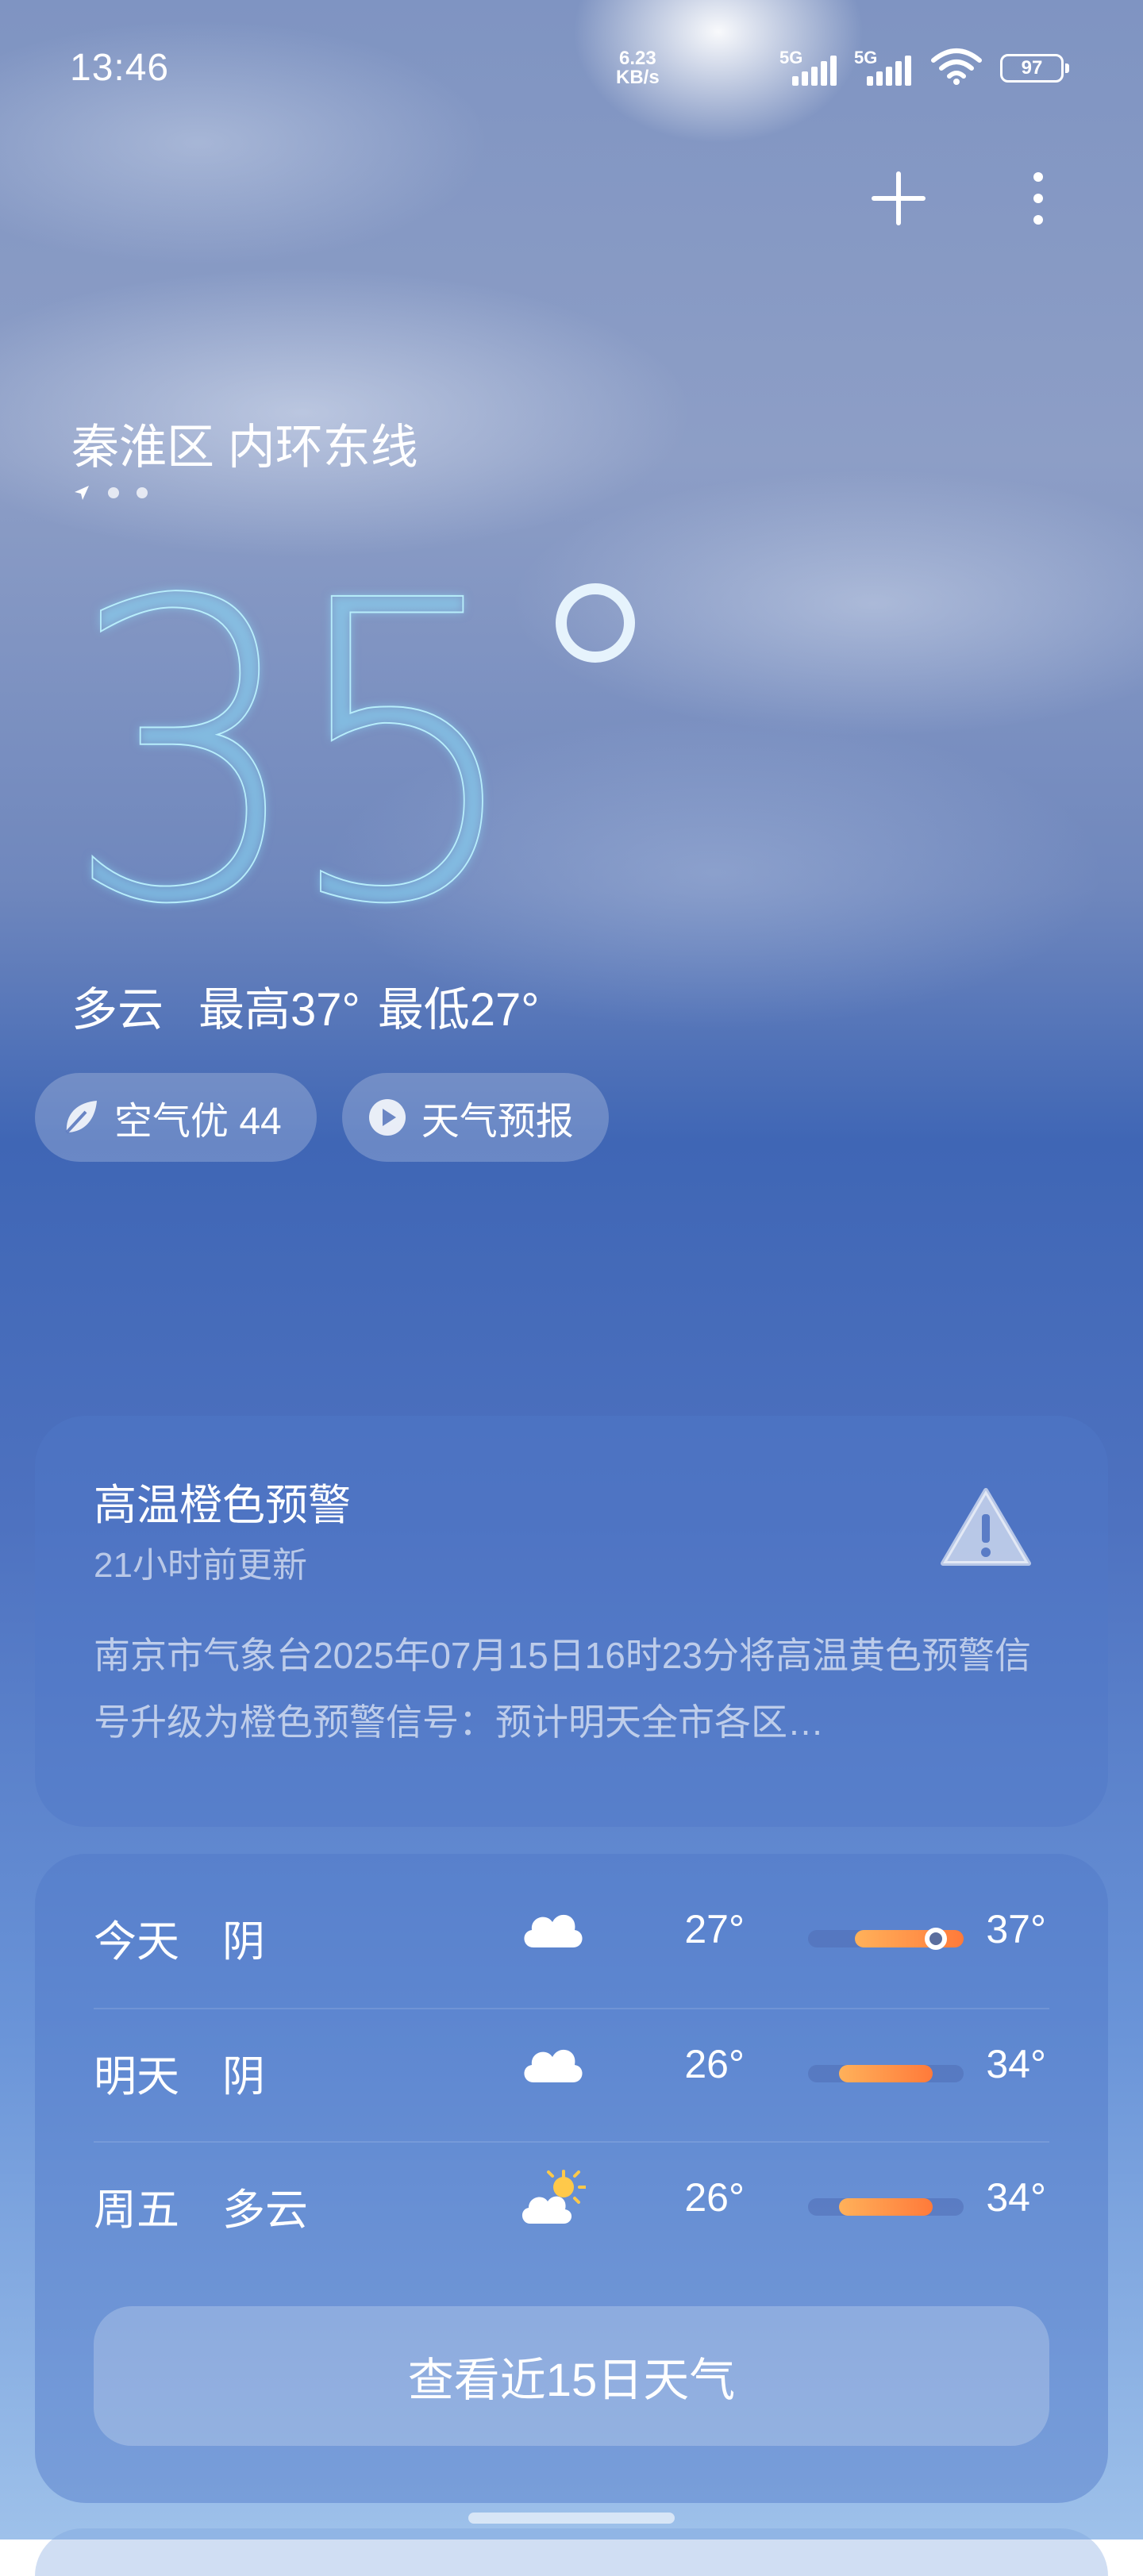  Describe the element at coordinates (265, 2210) in the screenshot. I see `forecast-condition: 多云` at that location.